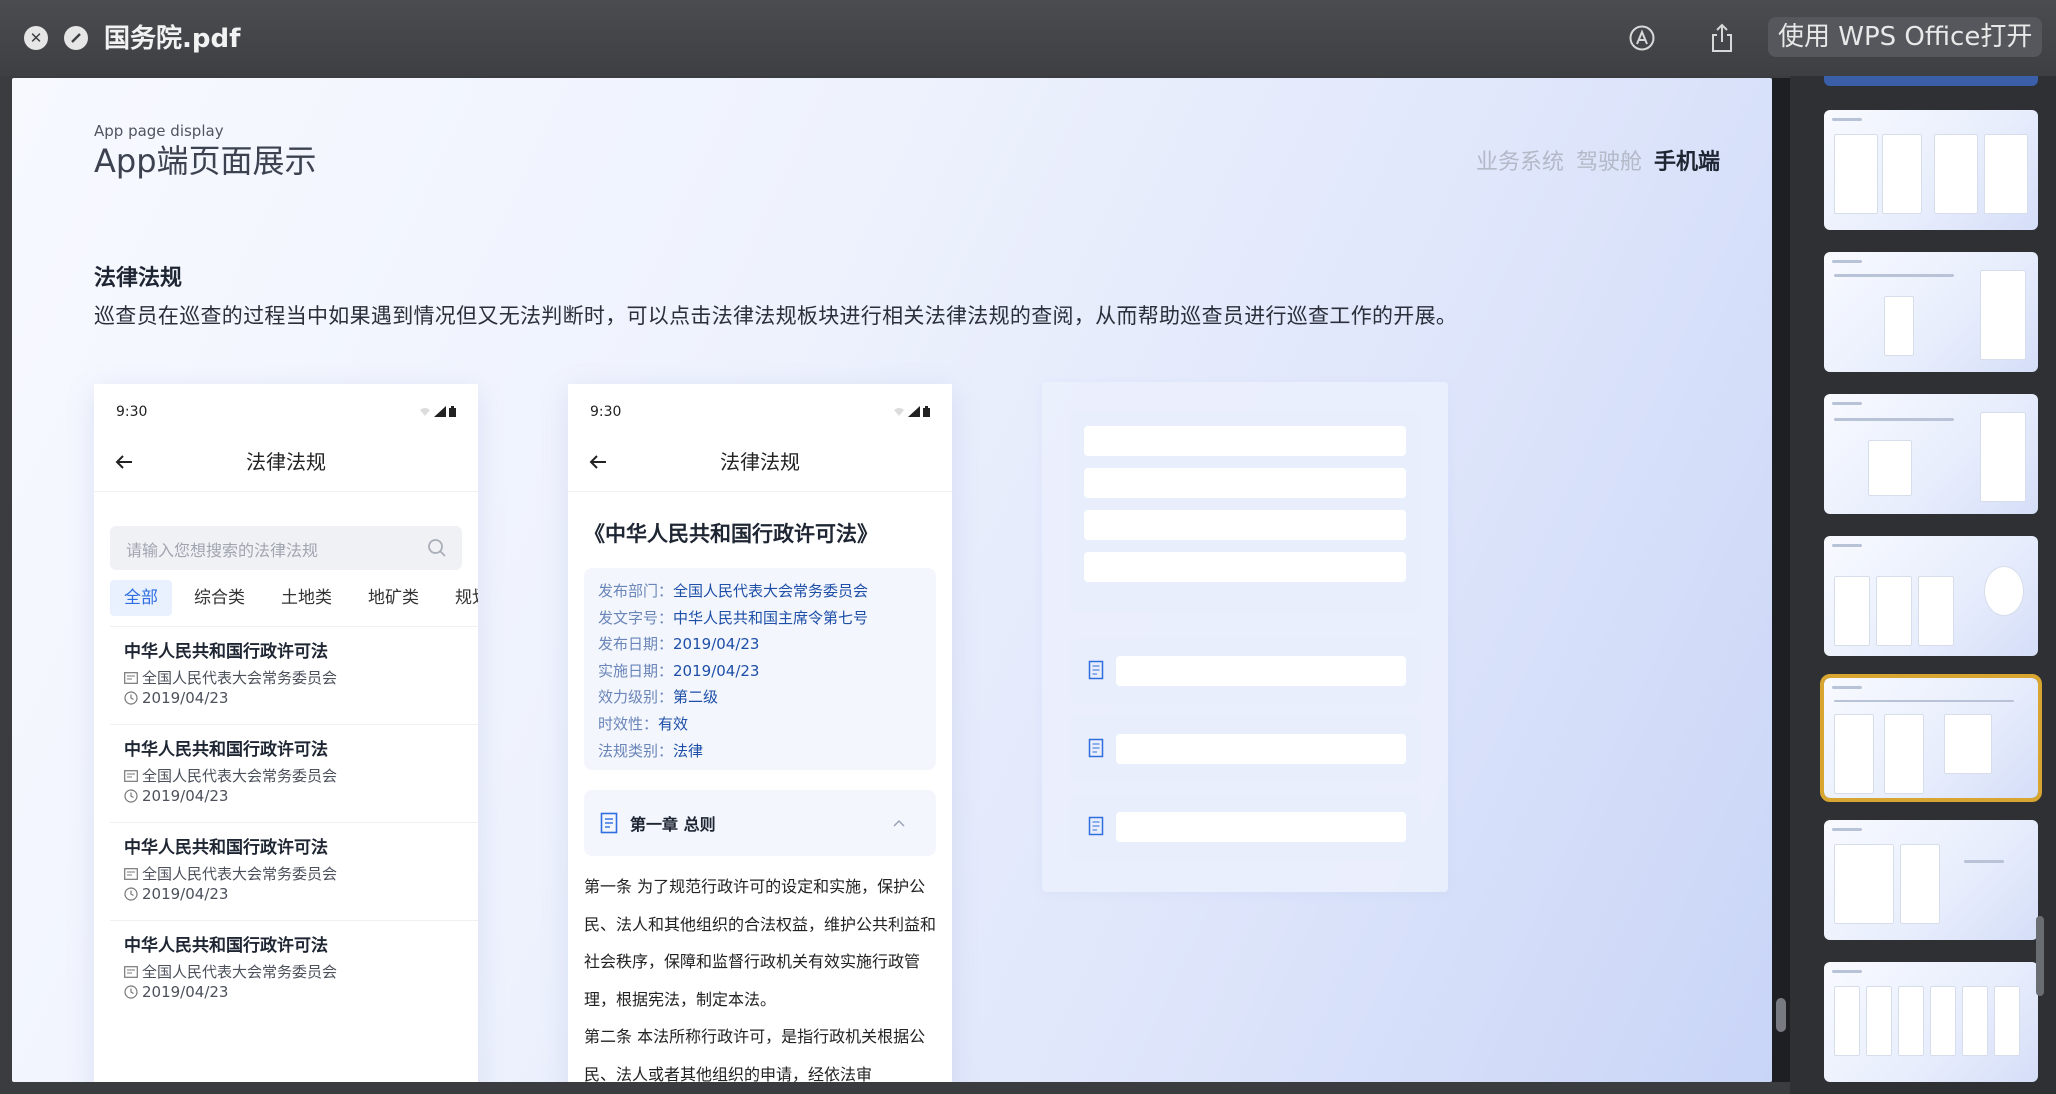 The height and width of the screenshot is (1094, 2056). I want to click on search-input: 请输入您想搜索的法律法规, so click(286, 548).